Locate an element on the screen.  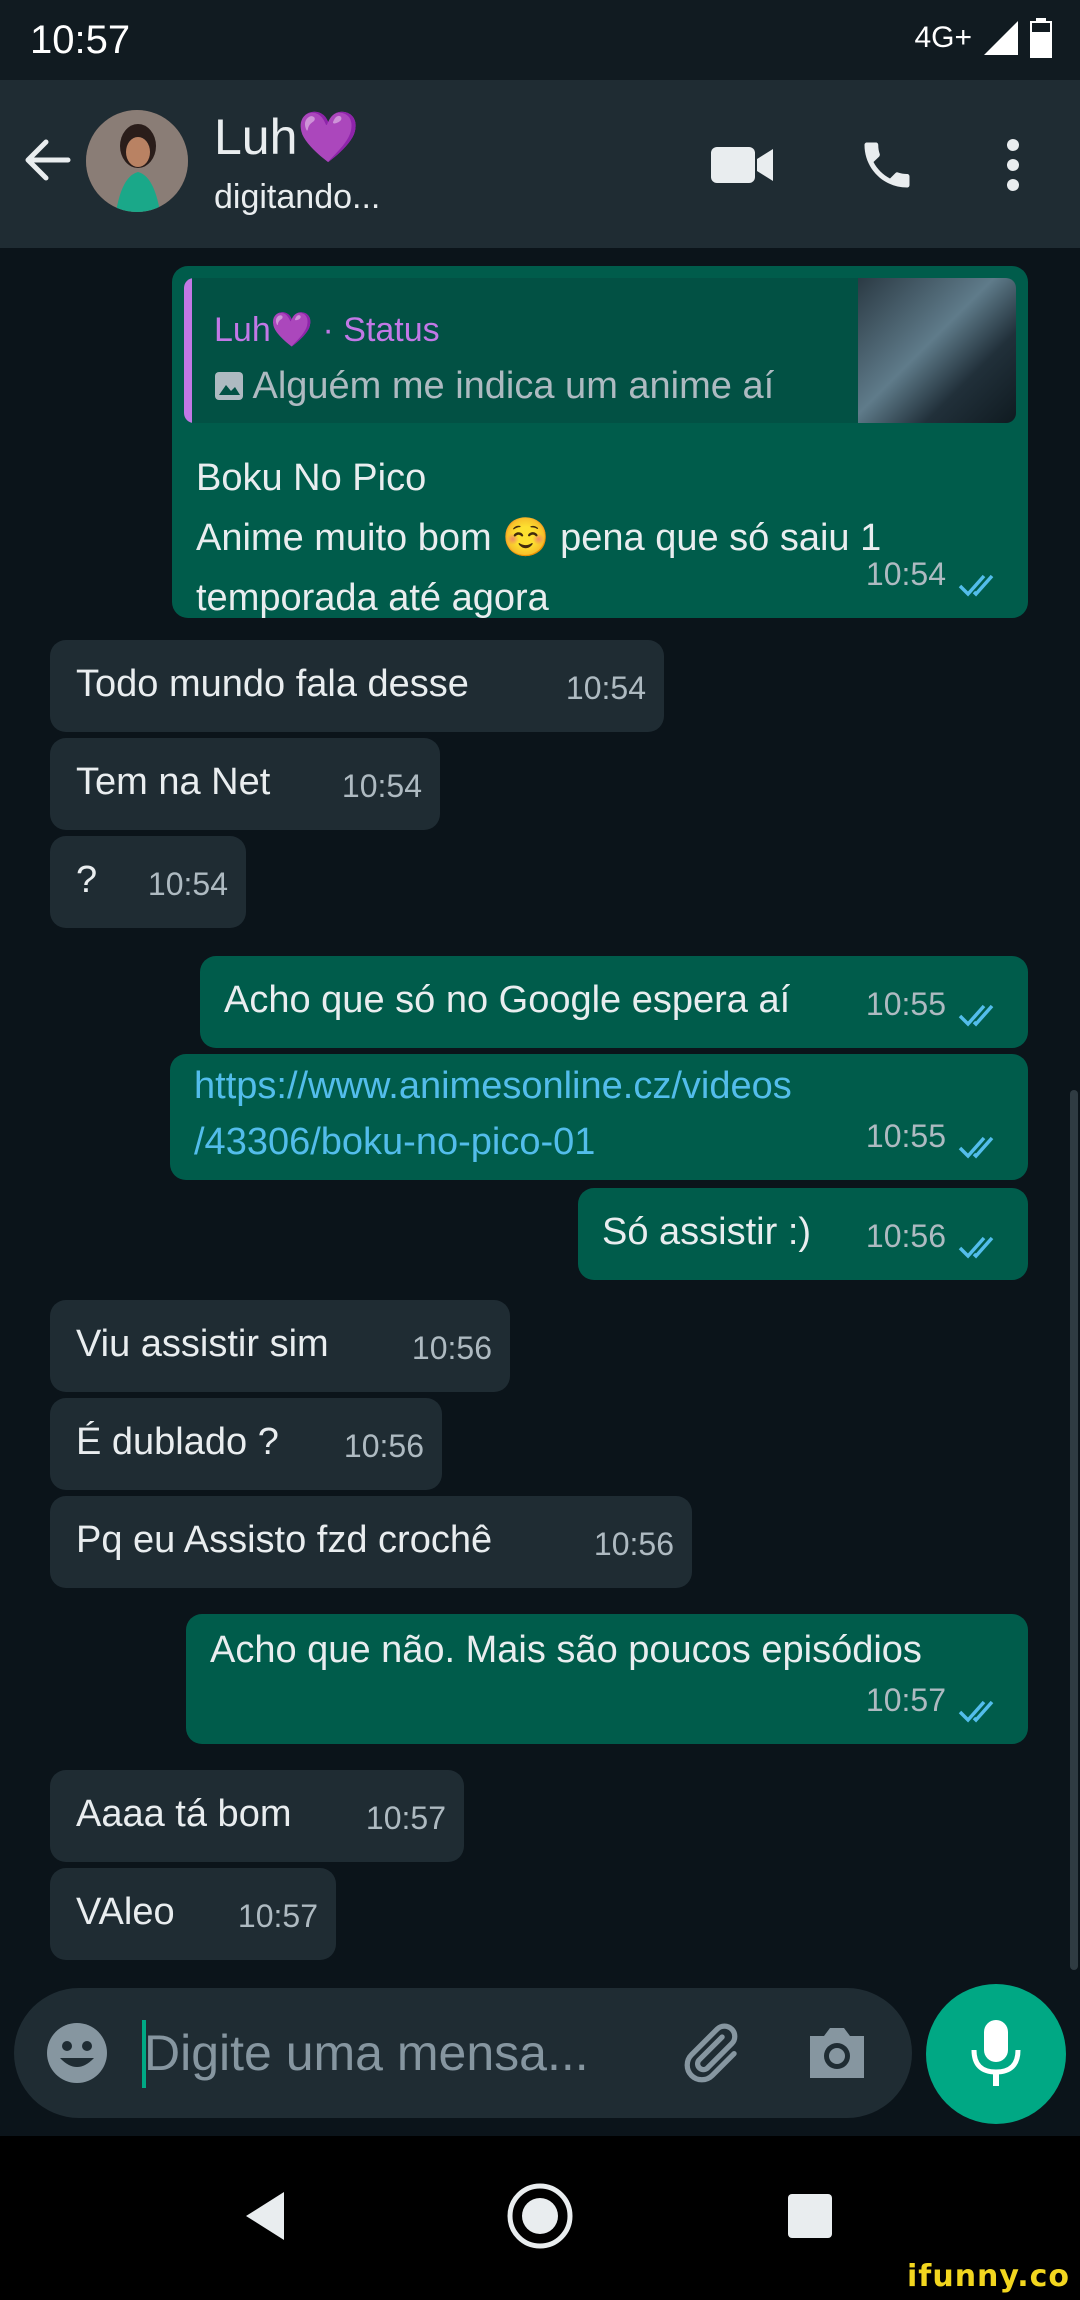
image-icon is located at coordinates (229, 386).